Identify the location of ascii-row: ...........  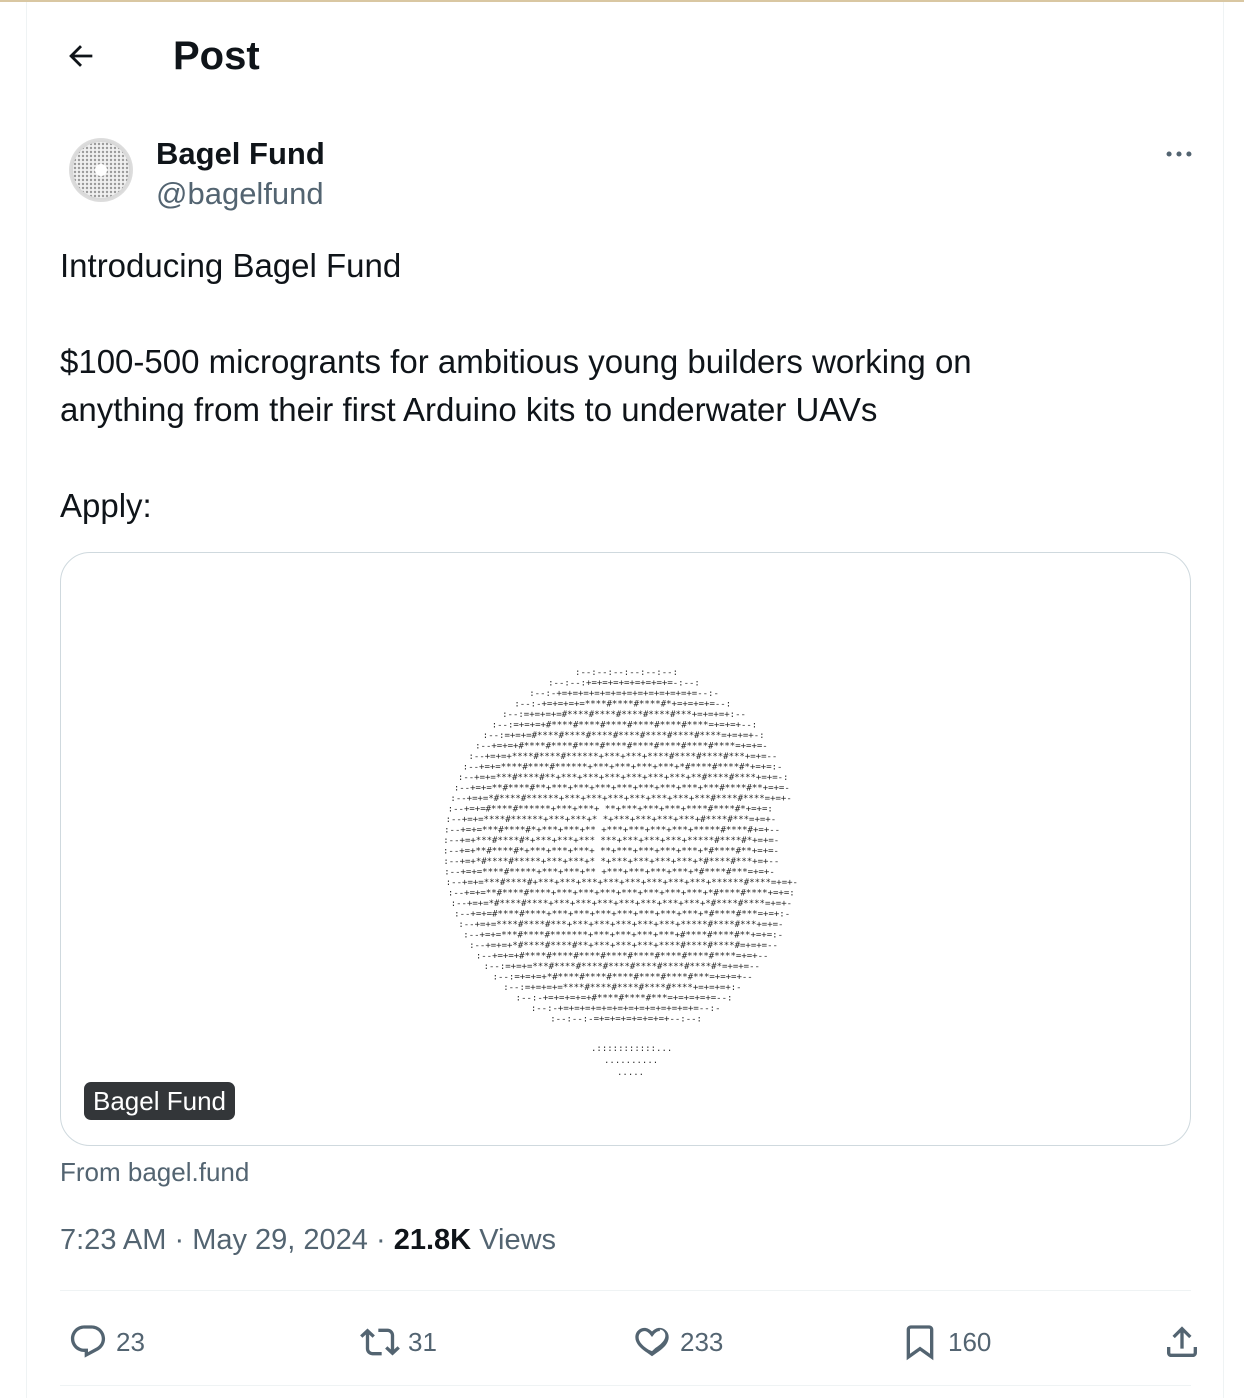
(631, 1061).